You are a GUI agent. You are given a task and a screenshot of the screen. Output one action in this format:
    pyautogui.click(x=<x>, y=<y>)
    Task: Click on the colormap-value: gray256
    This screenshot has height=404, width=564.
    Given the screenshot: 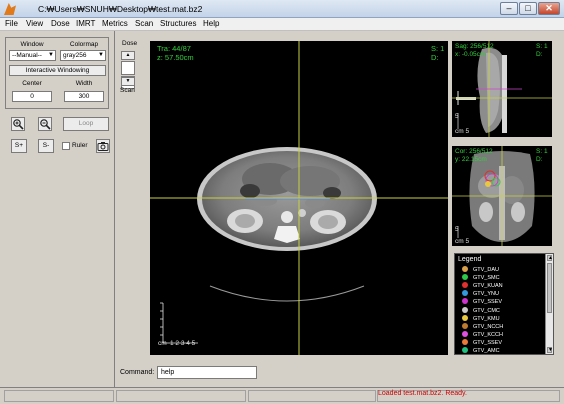 What is the action you would take?
    pyautogui.click(x=75, y=55)
    